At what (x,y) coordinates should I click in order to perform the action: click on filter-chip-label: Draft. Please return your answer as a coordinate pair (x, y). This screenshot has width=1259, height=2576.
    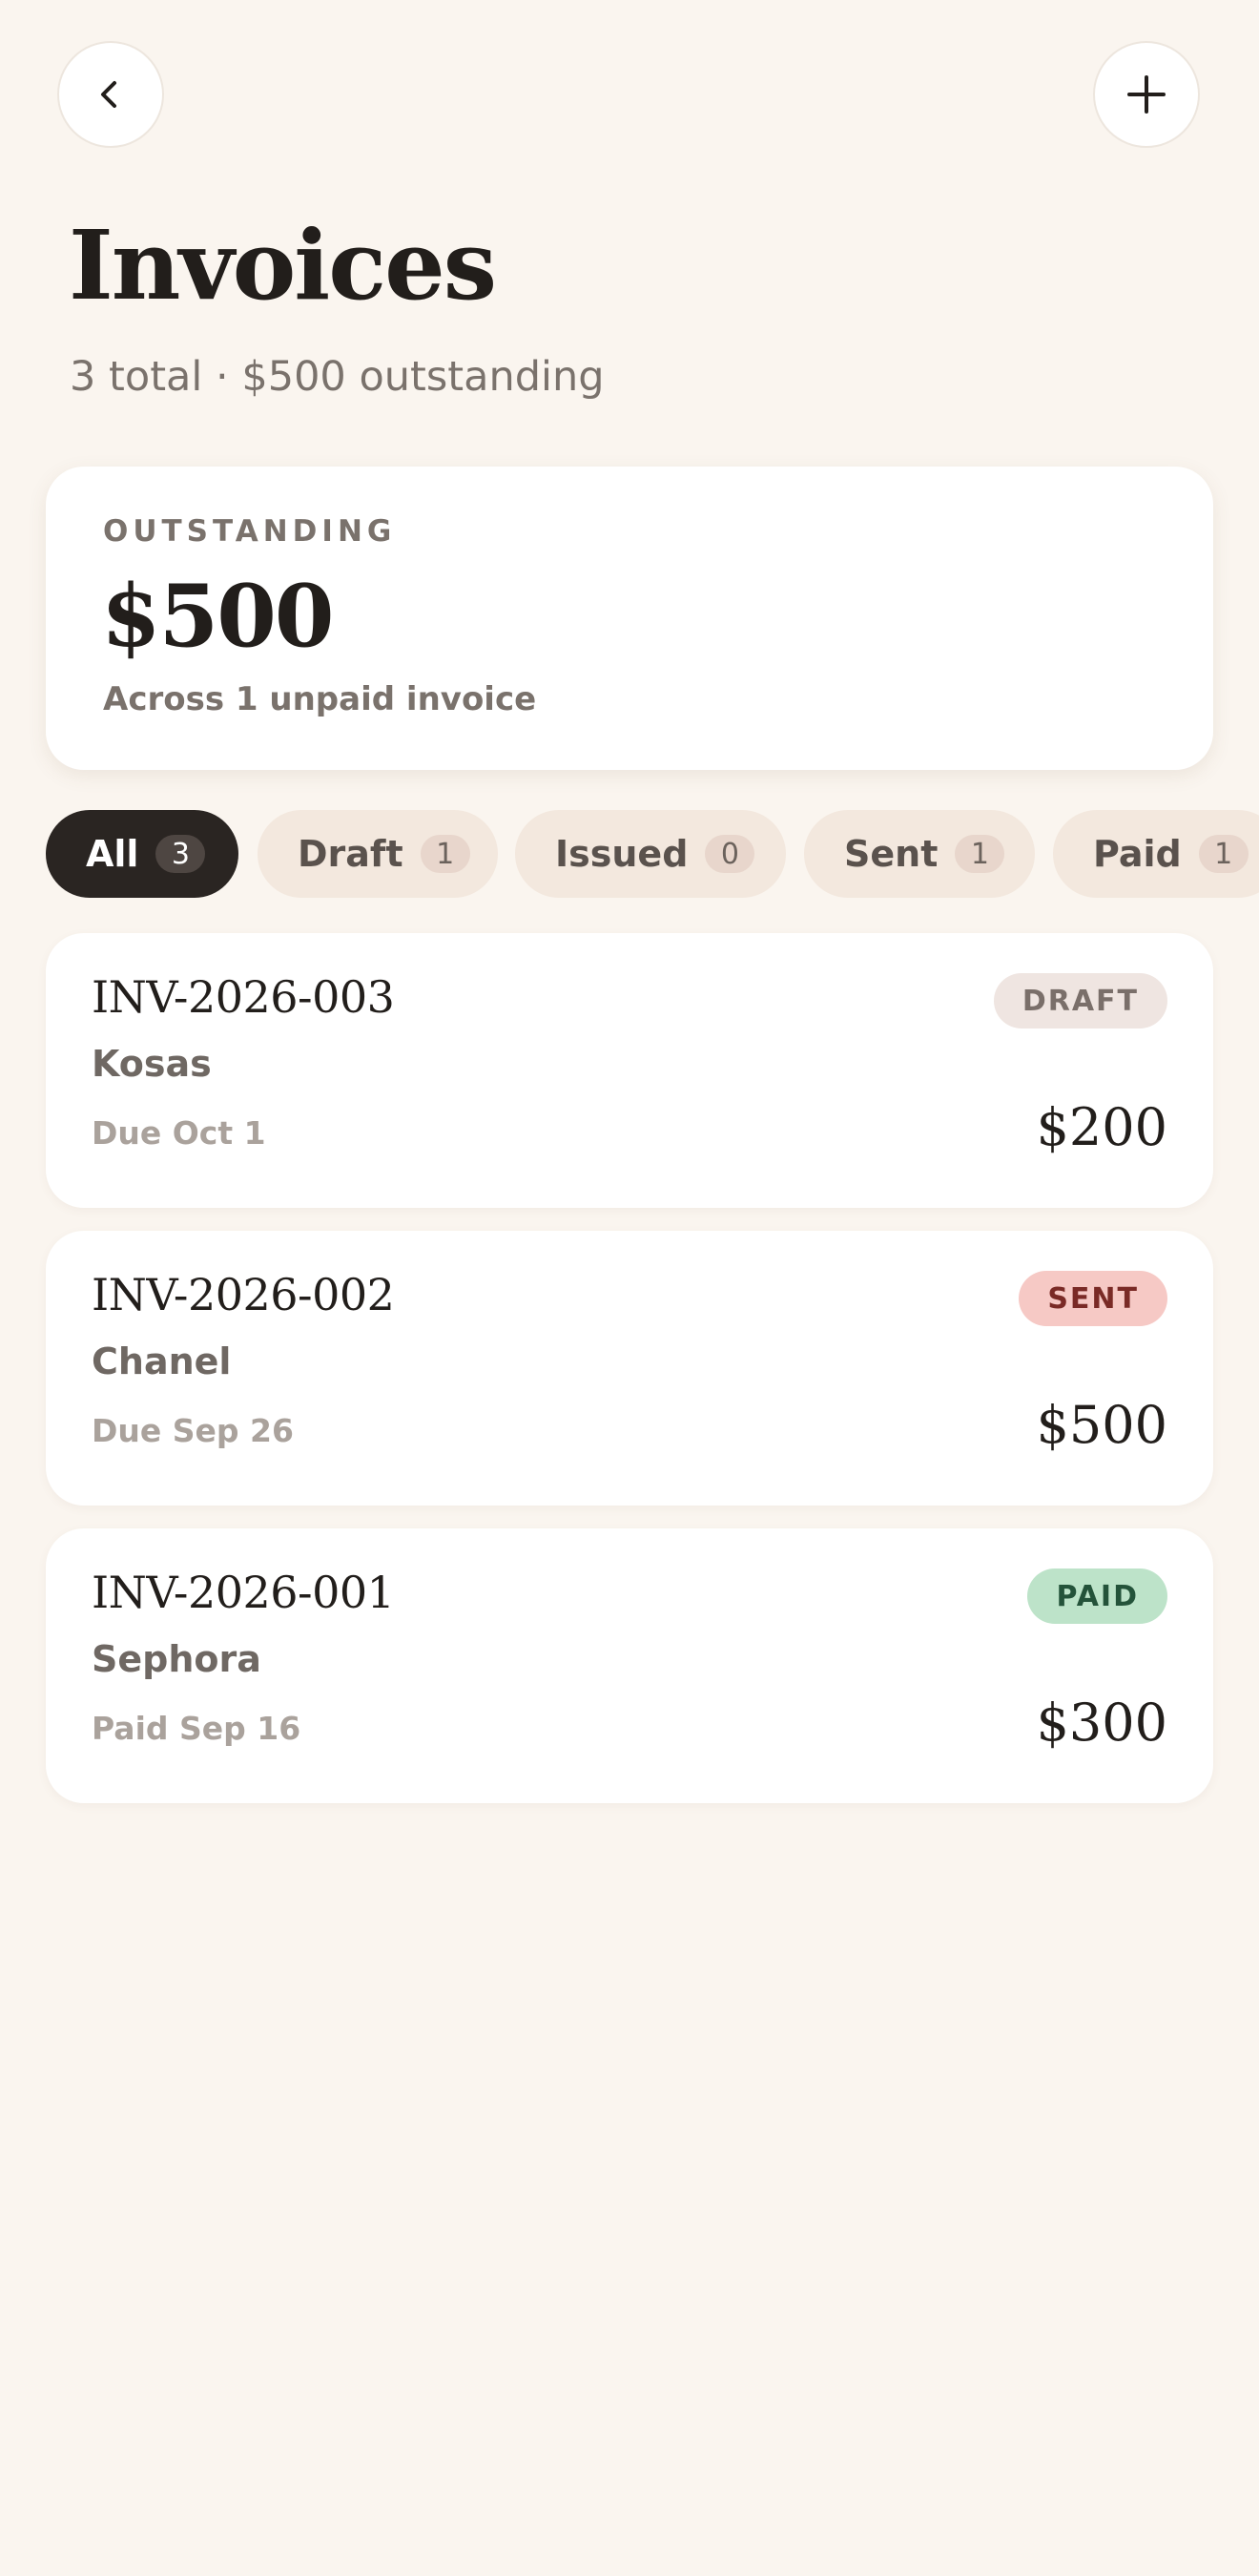
    Looking at the image, I should click on (350, 854).